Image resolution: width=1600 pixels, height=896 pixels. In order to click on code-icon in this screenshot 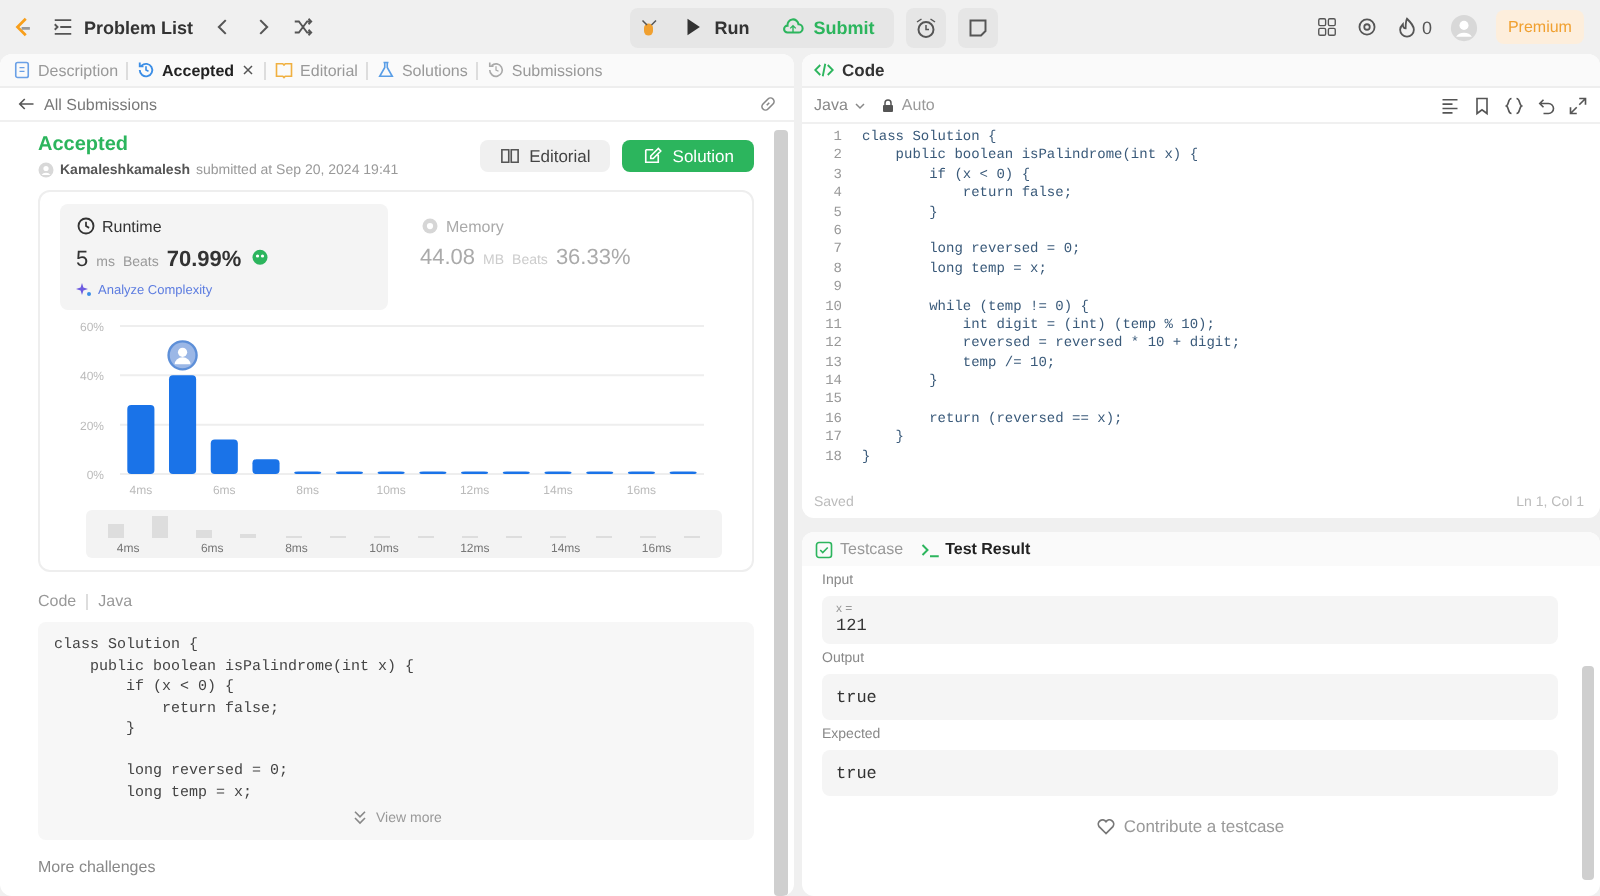, I will do `click(824, 70)`.